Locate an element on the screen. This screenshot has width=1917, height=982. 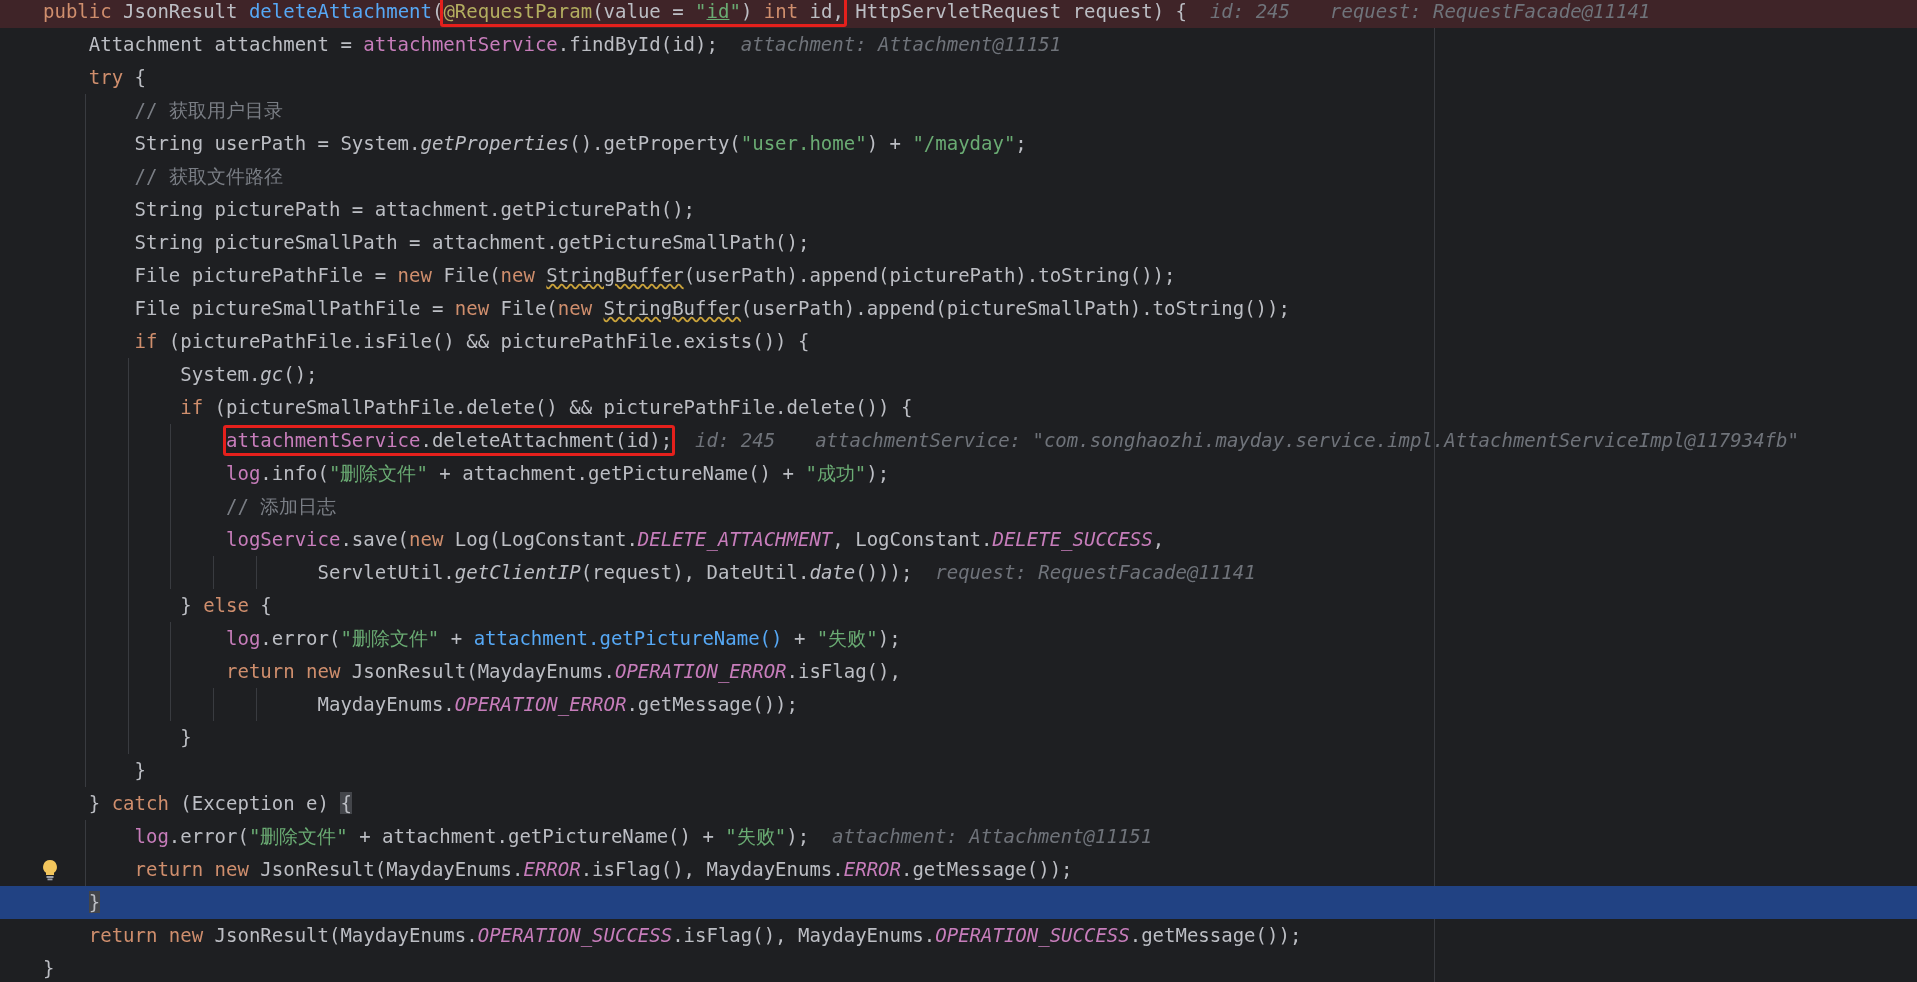
code-text: ServletUtil.getClientIP(request), DateUtil.date())); is located at coordinates (615, 572).